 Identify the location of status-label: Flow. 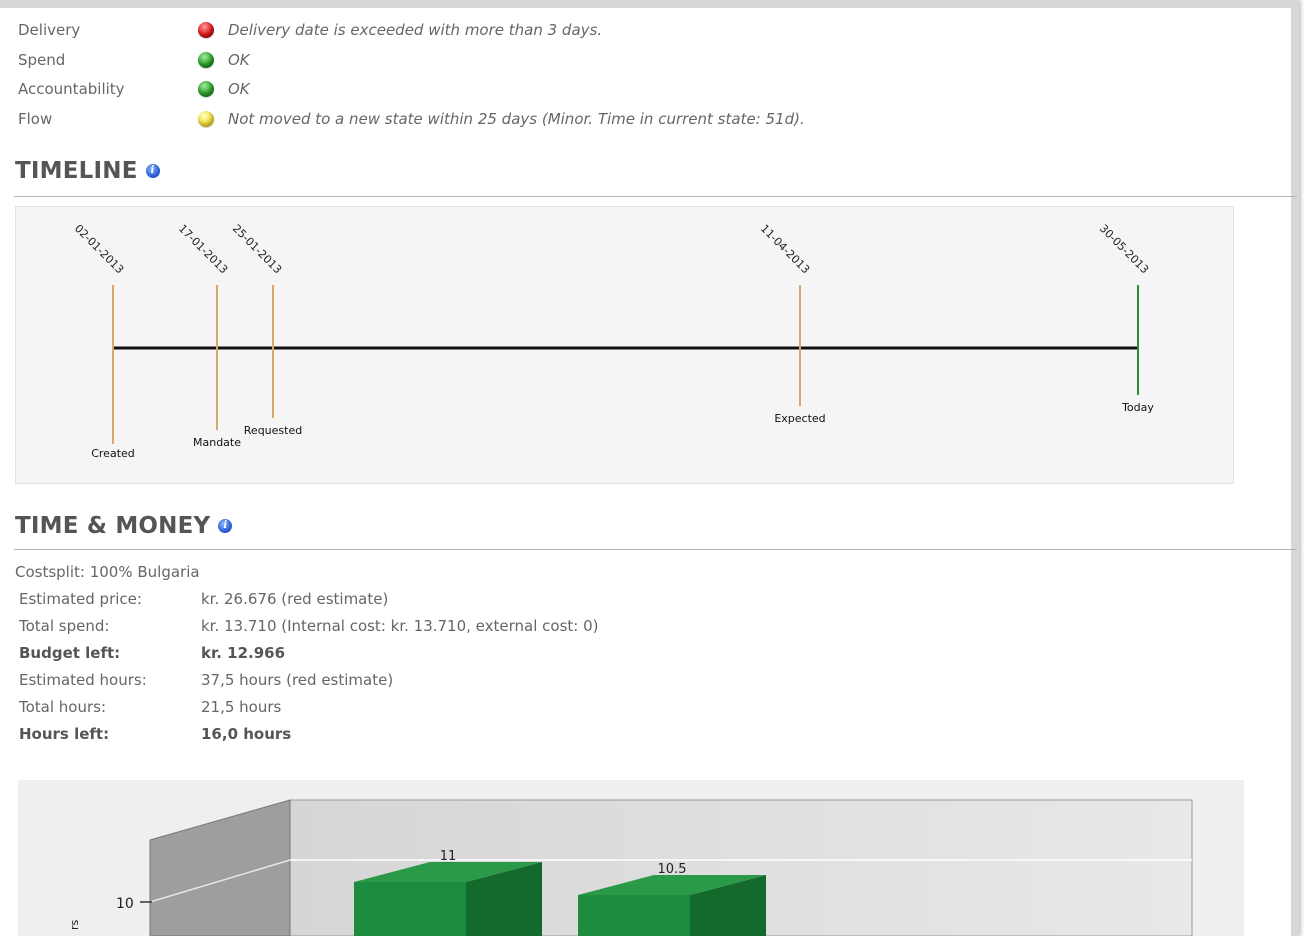
(35, 119).